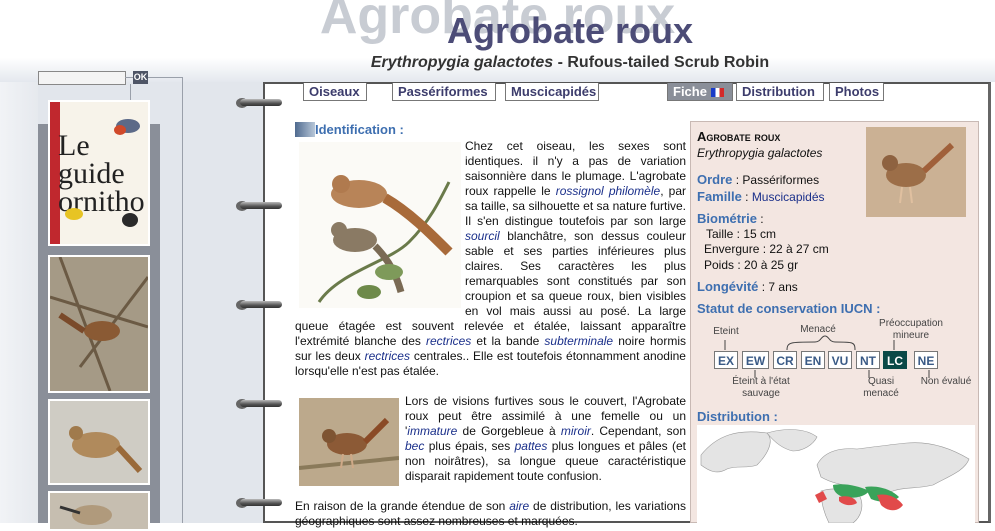 The height and width of the screenshot is (531, 995). What do you see at coordinates (766, 249) in the screenshot?
I see `biometrie-envergure: Envergure : 22 à 27 cm` at bounding box center [766, 249].